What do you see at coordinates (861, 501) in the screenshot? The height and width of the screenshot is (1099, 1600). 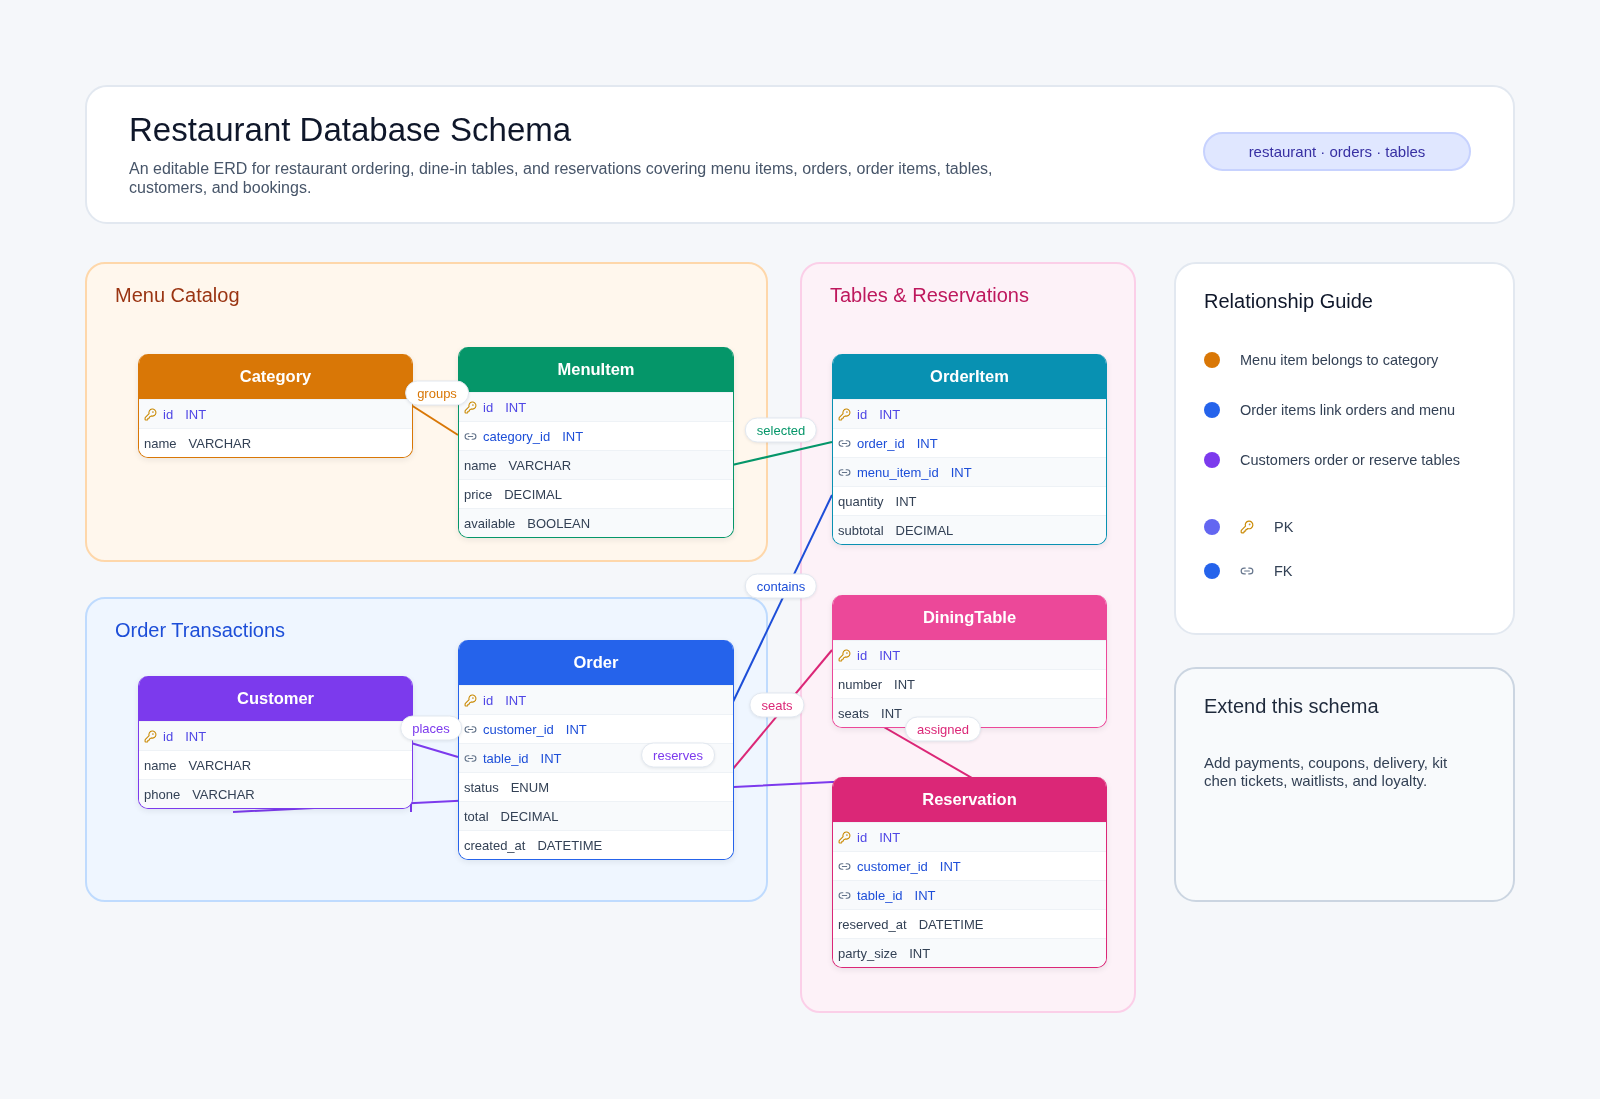 I see `column-name: quantity` at bounding box center [861, 501].